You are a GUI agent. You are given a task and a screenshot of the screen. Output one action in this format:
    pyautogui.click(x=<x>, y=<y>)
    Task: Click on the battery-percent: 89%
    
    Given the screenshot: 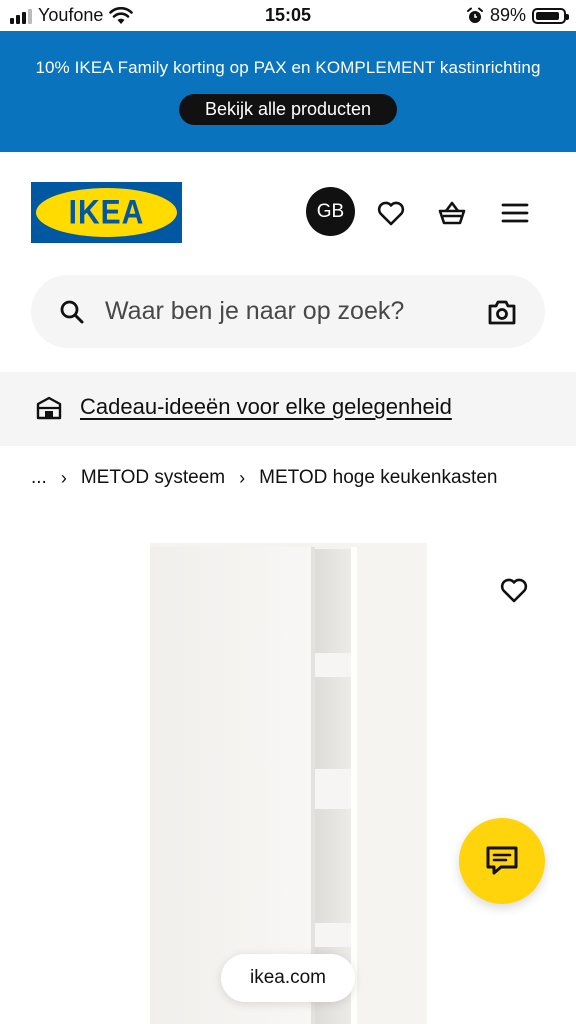 What is the action you would take?
    pyautogui.click(x=507, y=15)
    